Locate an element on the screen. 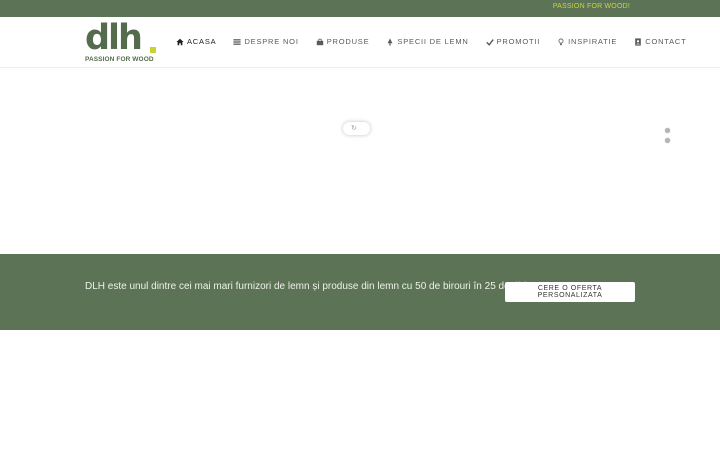 The height and width of the screenshot is (450, 720). logo-dot is located at coordinates (153, 50).